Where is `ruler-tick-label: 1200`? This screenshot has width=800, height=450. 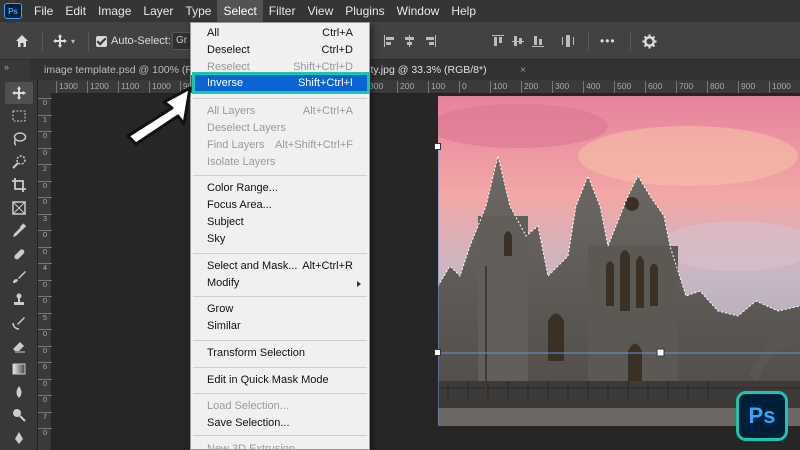 ruler-tick-label: 1200 is located at coordinates (98, 87).